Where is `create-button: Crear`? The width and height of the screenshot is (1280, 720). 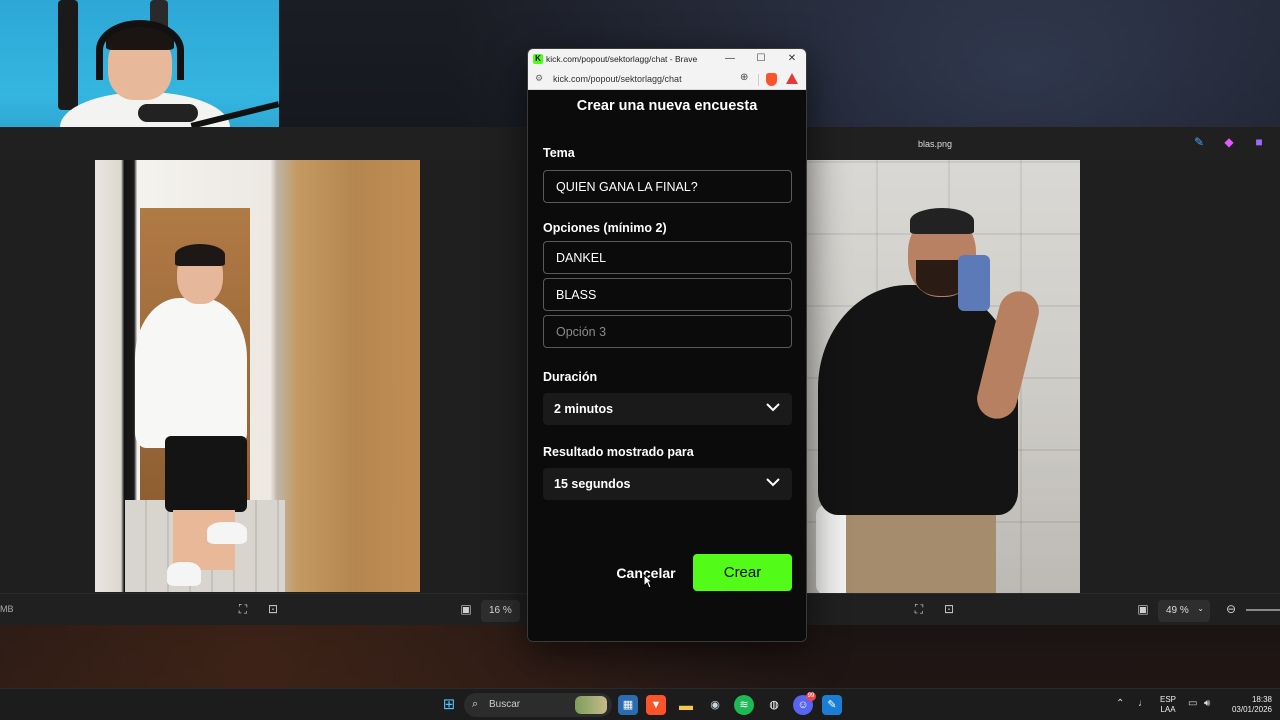
create-button: Crear is located at coordinates (742, 572).